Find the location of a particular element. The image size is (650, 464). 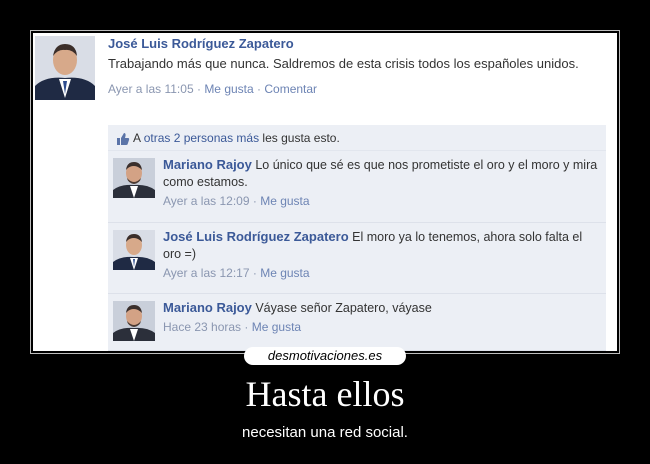

post-meta: Ayer a las 11:05 · Me gusta · Comentar is located at coordinates (358, 89).